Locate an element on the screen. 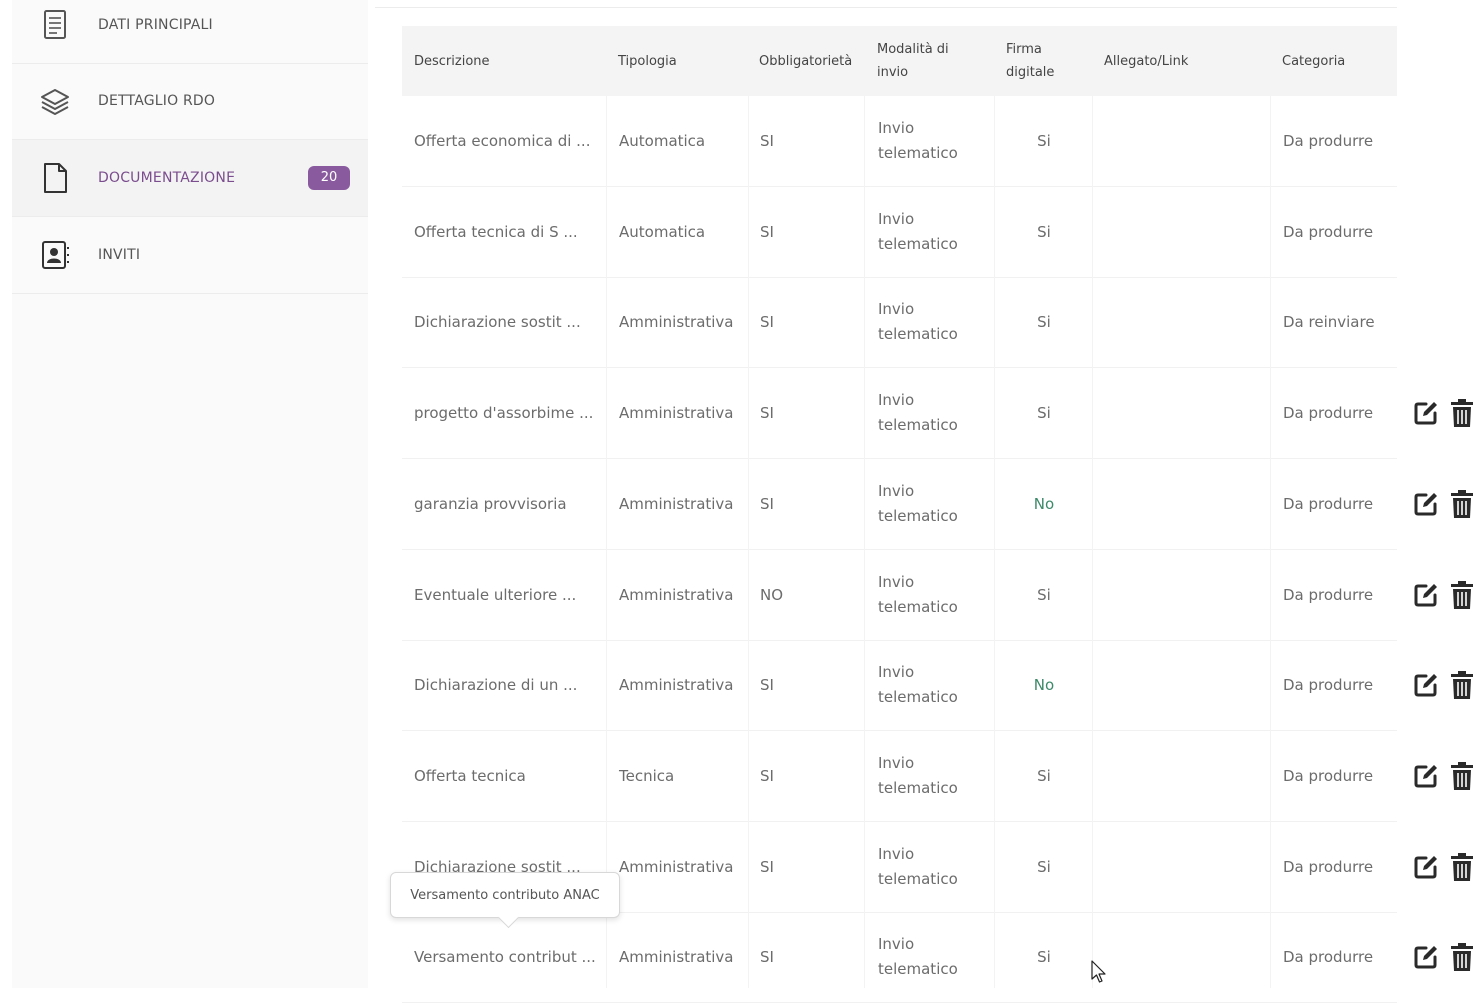 This screenshot has height=1003, width=1481. header-tipologia: Tipologia is located at coordinates (647, 61).